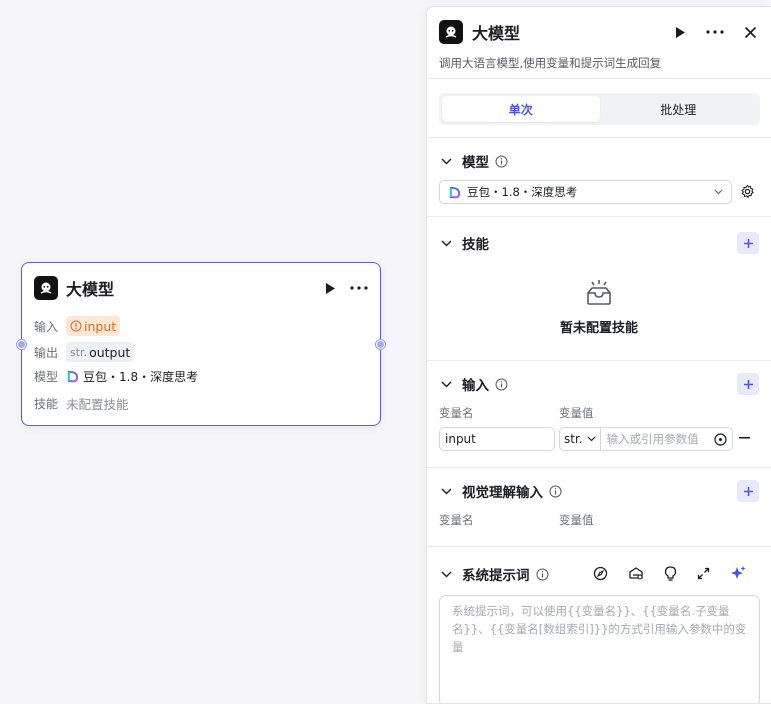 The height and width of the screenshot is (704, 771). What do you see at coordinates (550, 63) in the screenshot?
I see `panel-description: 调用大语言模型,使用变量和提示词生成回复` at bounding box center [550, 63].